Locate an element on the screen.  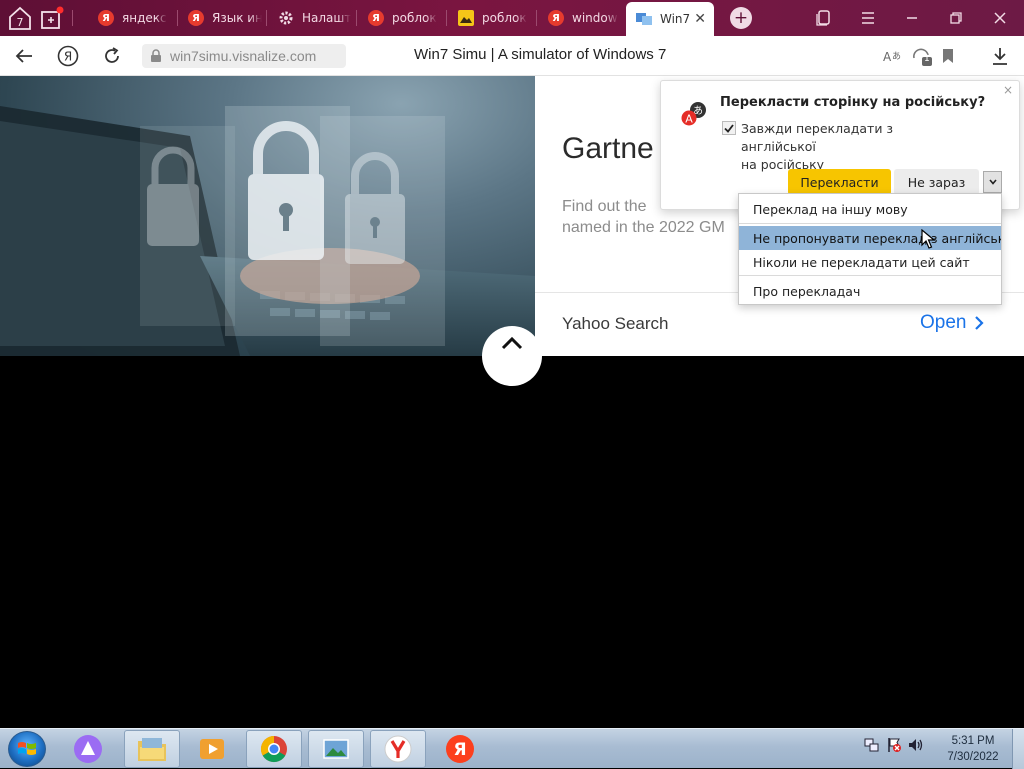
bookmark-icon is located at coordinates (948, 56).